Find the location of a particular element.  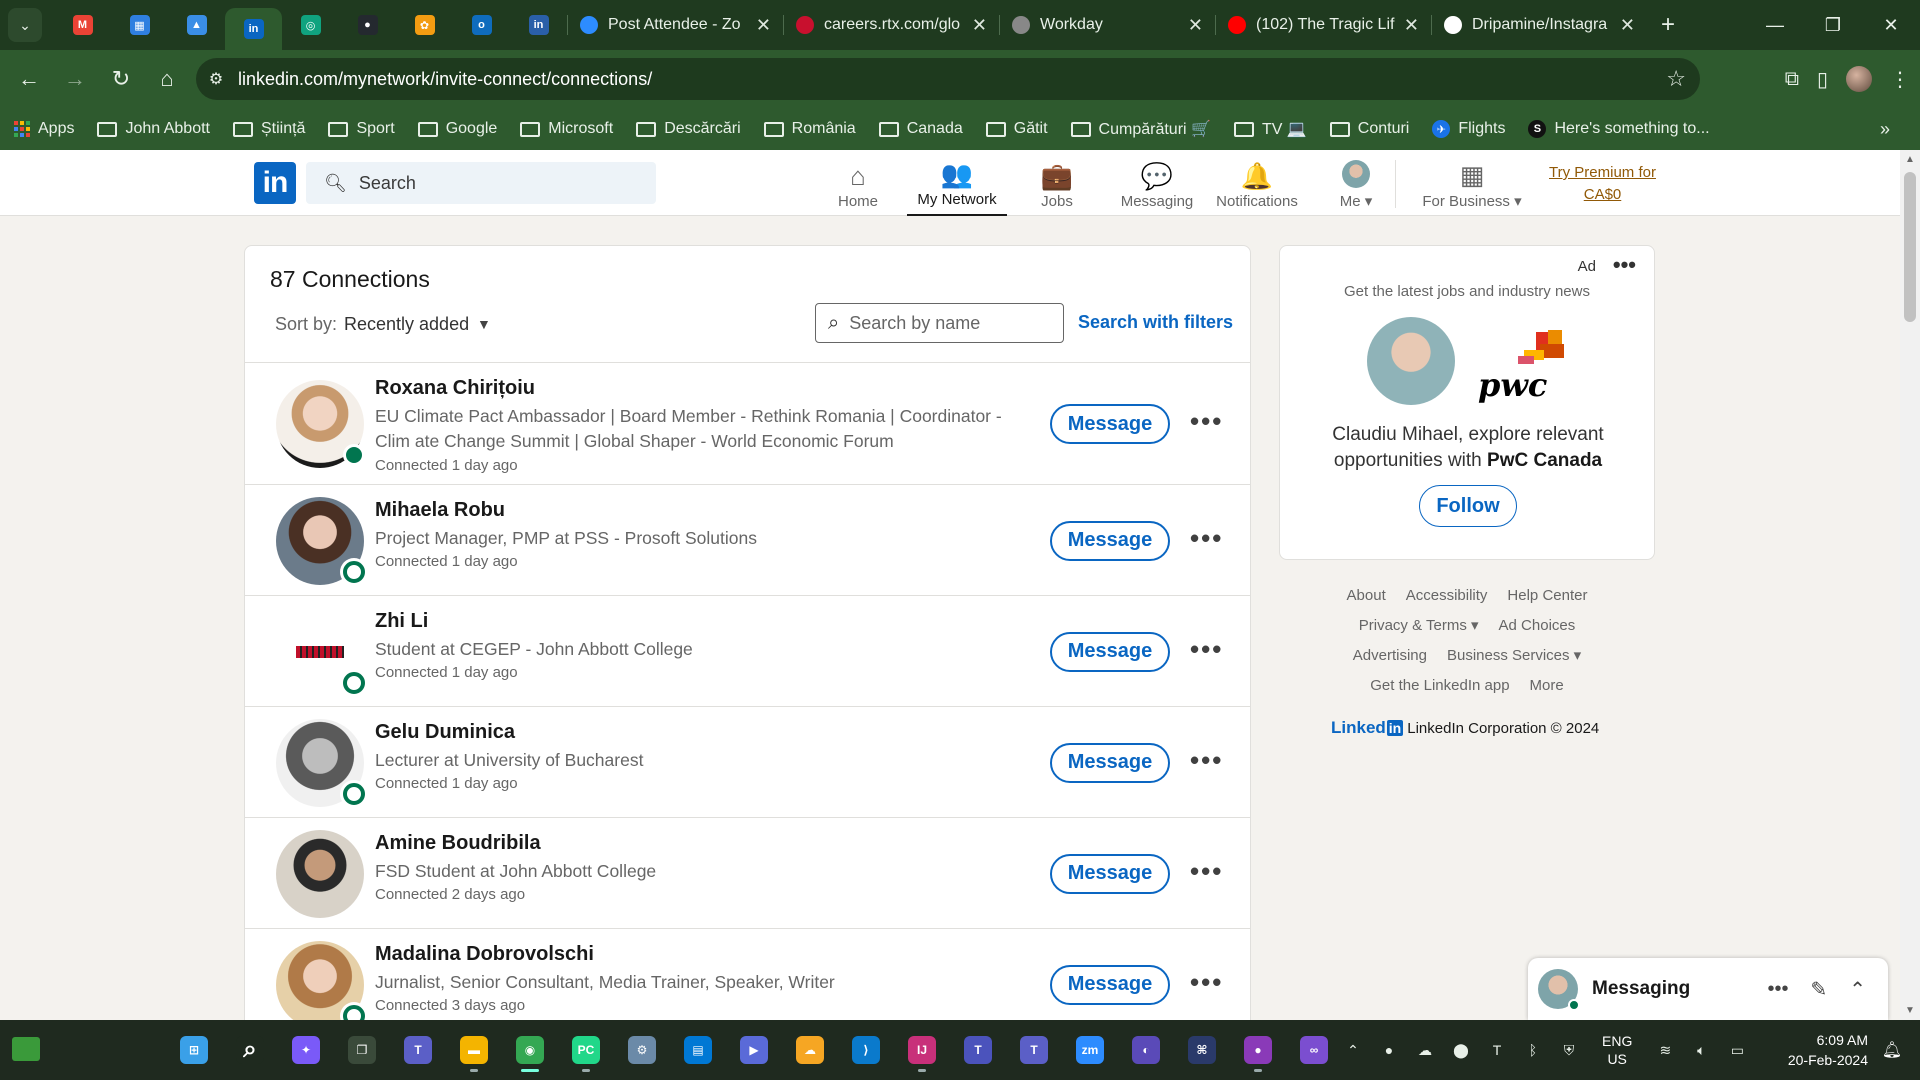

teams-chat-icon: T is located at coordinates (418, 1050).